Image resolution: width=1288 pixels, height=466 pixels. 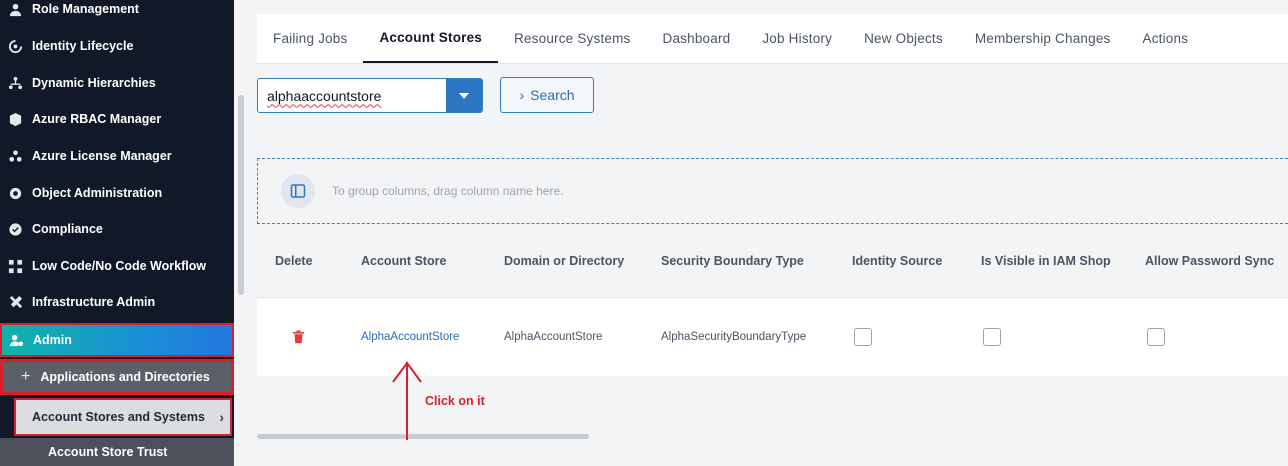 What do you see at coordinates (732, 261) in the screenshot?
I see `column-header-security-boundary-type: Security Boundary Type` at bounding box center [732, 261].